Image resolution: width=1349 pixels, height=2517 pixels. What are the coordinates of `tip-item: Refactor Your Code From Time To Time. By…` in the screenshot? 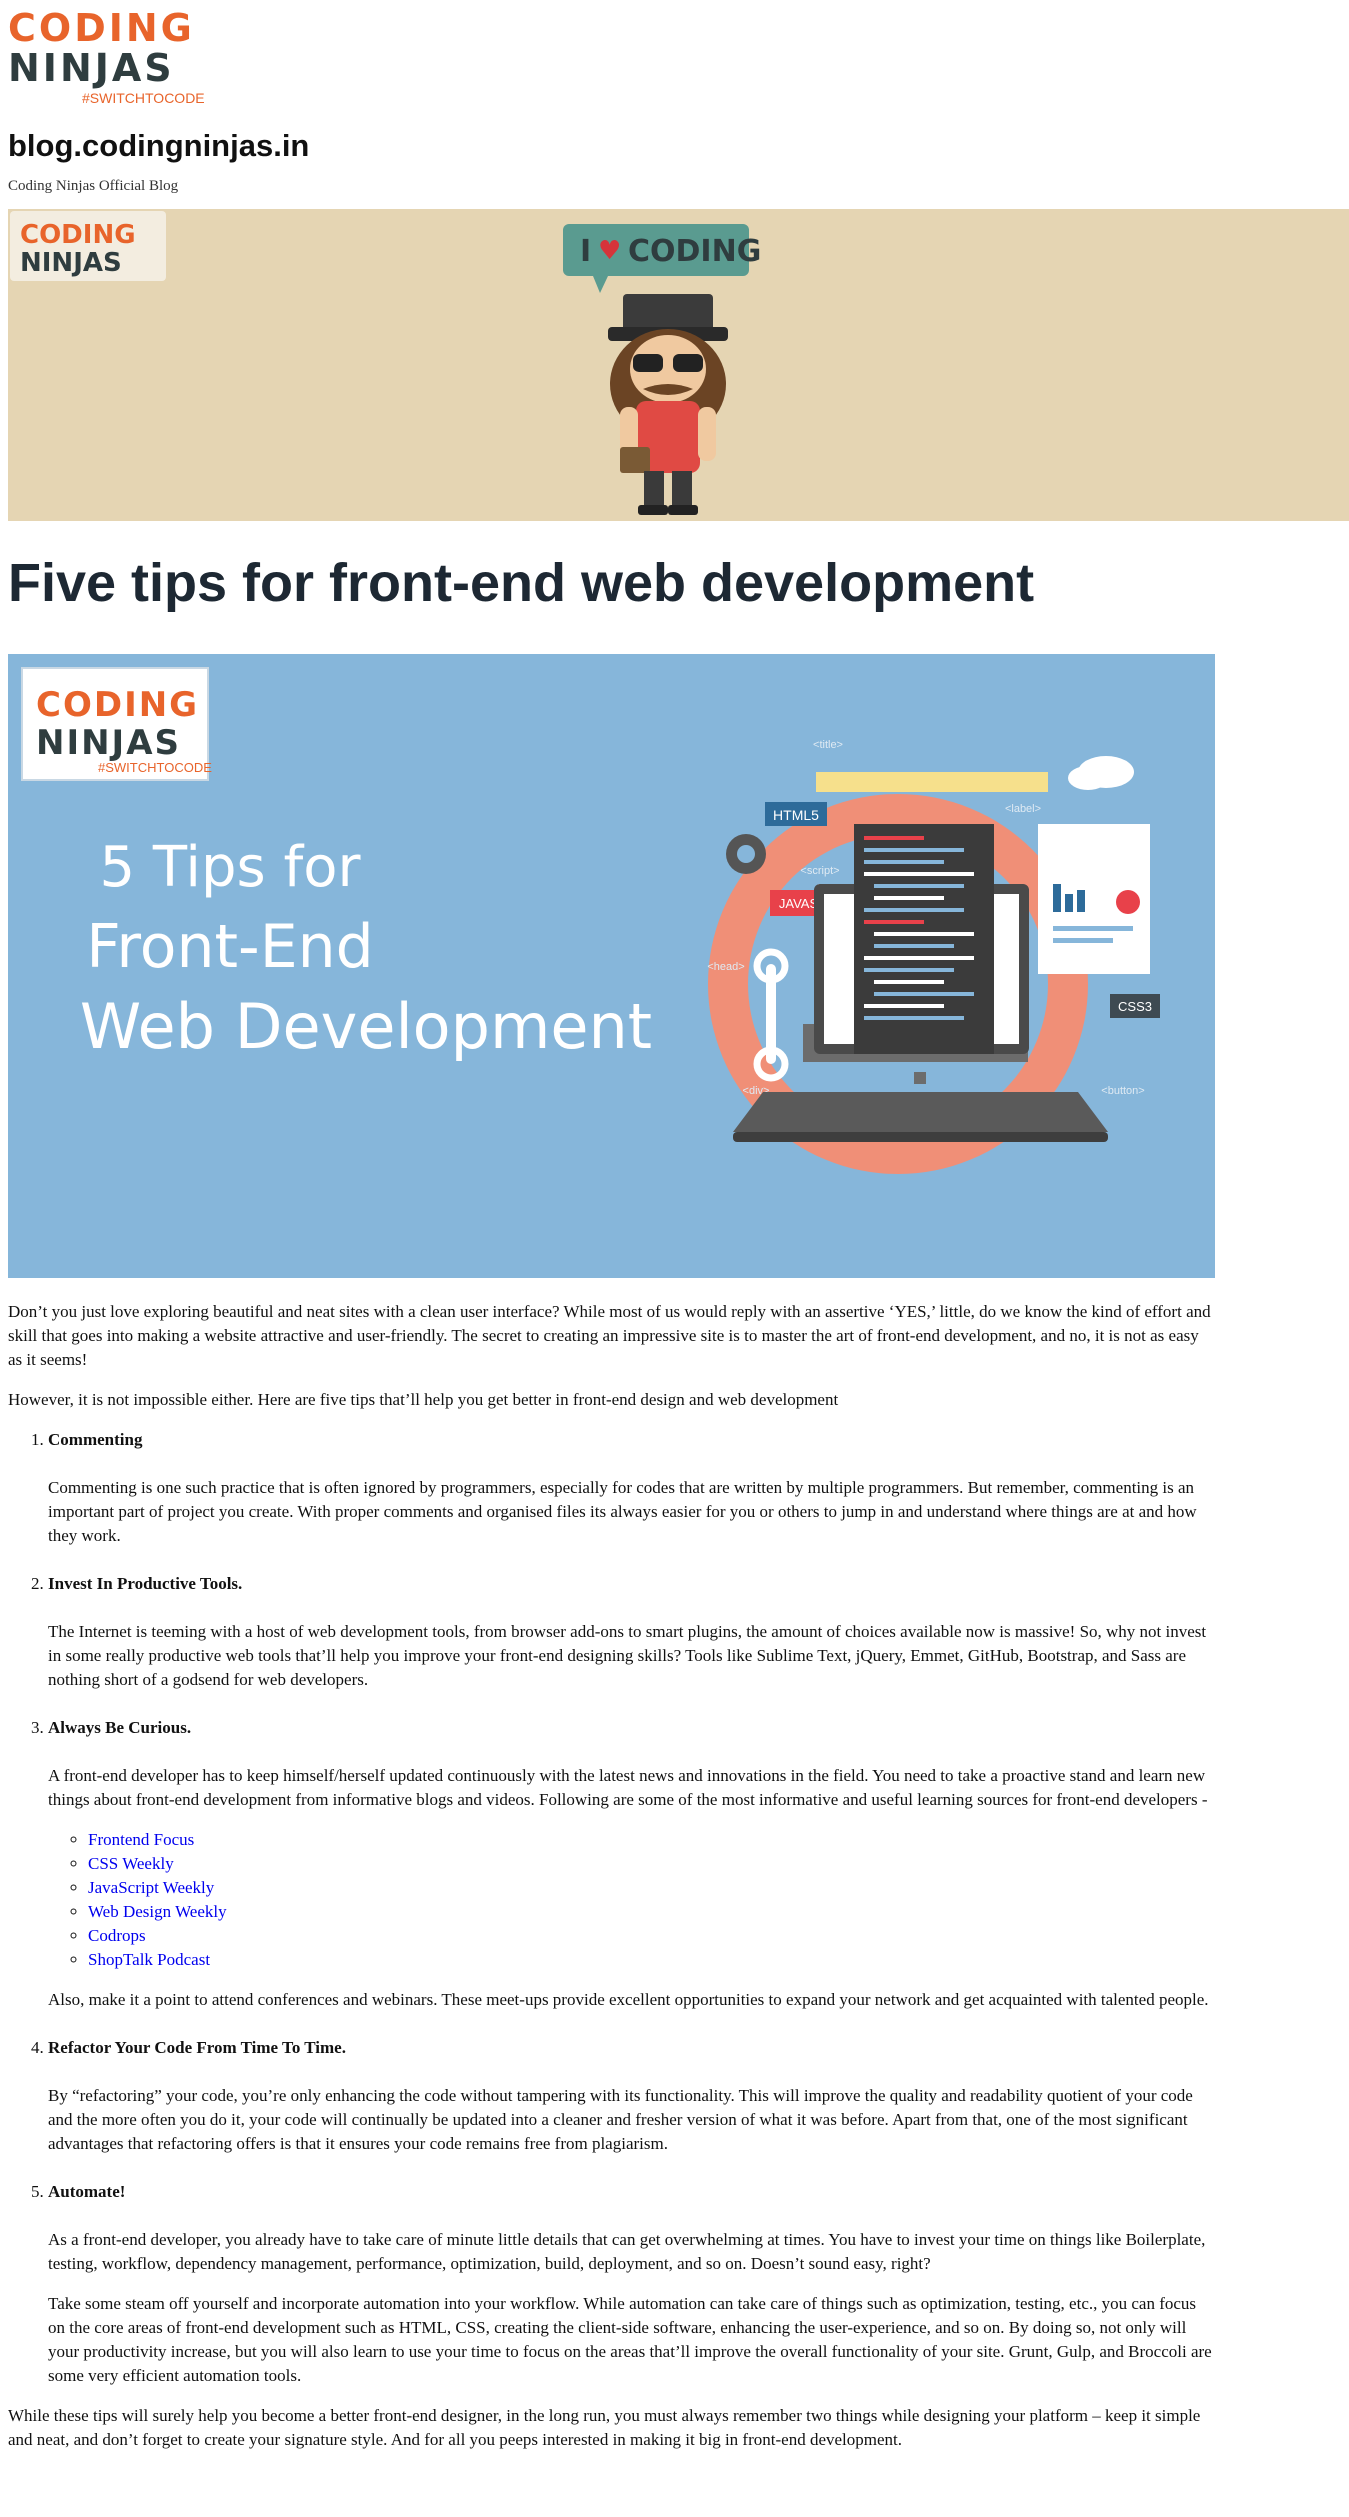 It's located at (630, 2096).